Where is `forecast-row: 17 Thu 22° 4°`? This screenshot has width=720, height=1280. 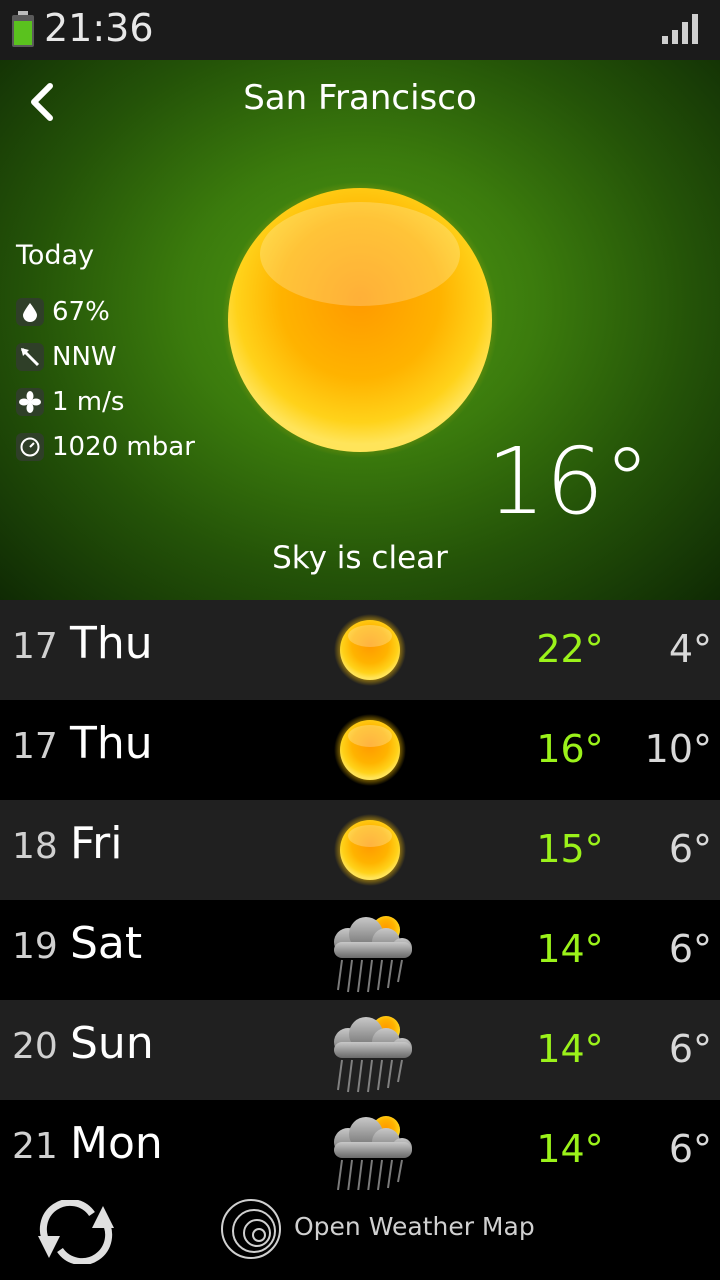
forecast-row: 17 Thu 22° 4° is located at coordinates (360, 650).